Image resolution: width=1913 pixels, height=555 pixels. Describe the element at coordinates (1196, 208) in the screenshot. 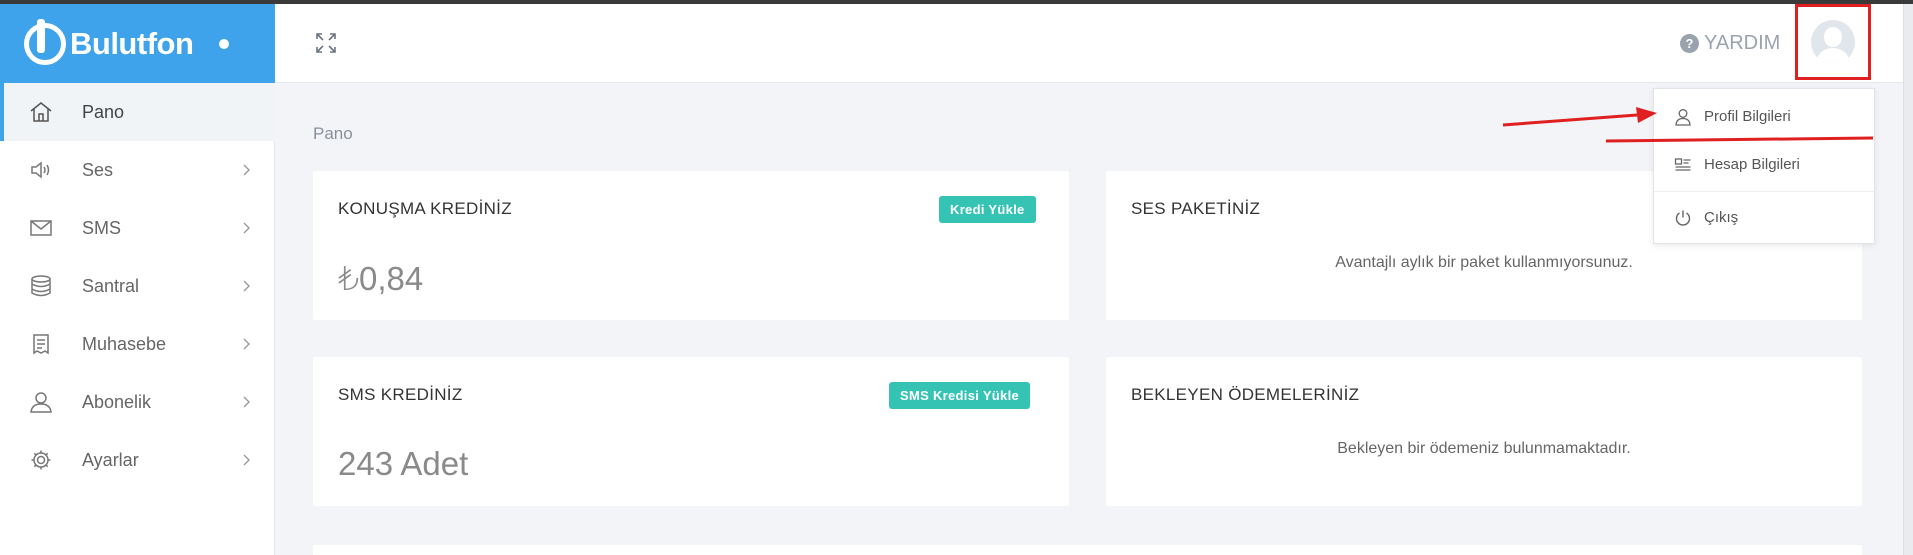

I see `card-title: SES PAKETİNİZ` at that location.